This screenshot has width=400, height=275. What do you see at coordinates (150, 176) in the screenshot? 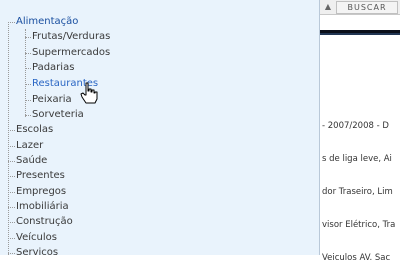
I see `tree-item-presentes: Presentes` at bounding box center [150, 176].